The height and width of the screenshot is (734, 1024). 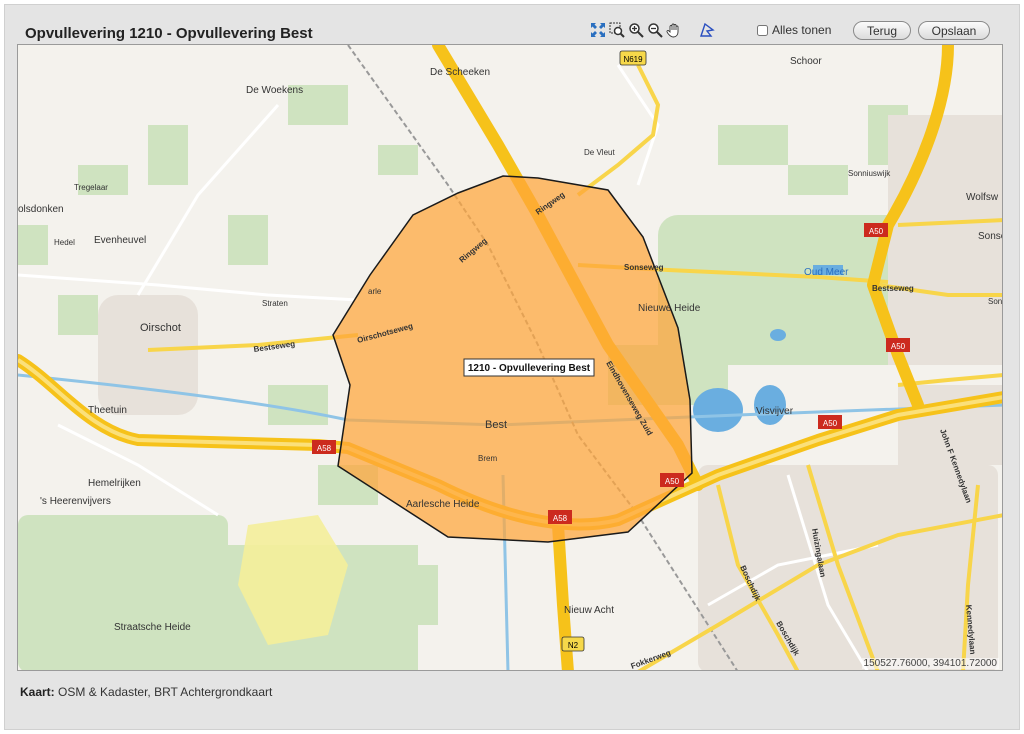 I want to click on map-coordinates: 150527.76000, 394101.72000, so click(x=930, y=663).